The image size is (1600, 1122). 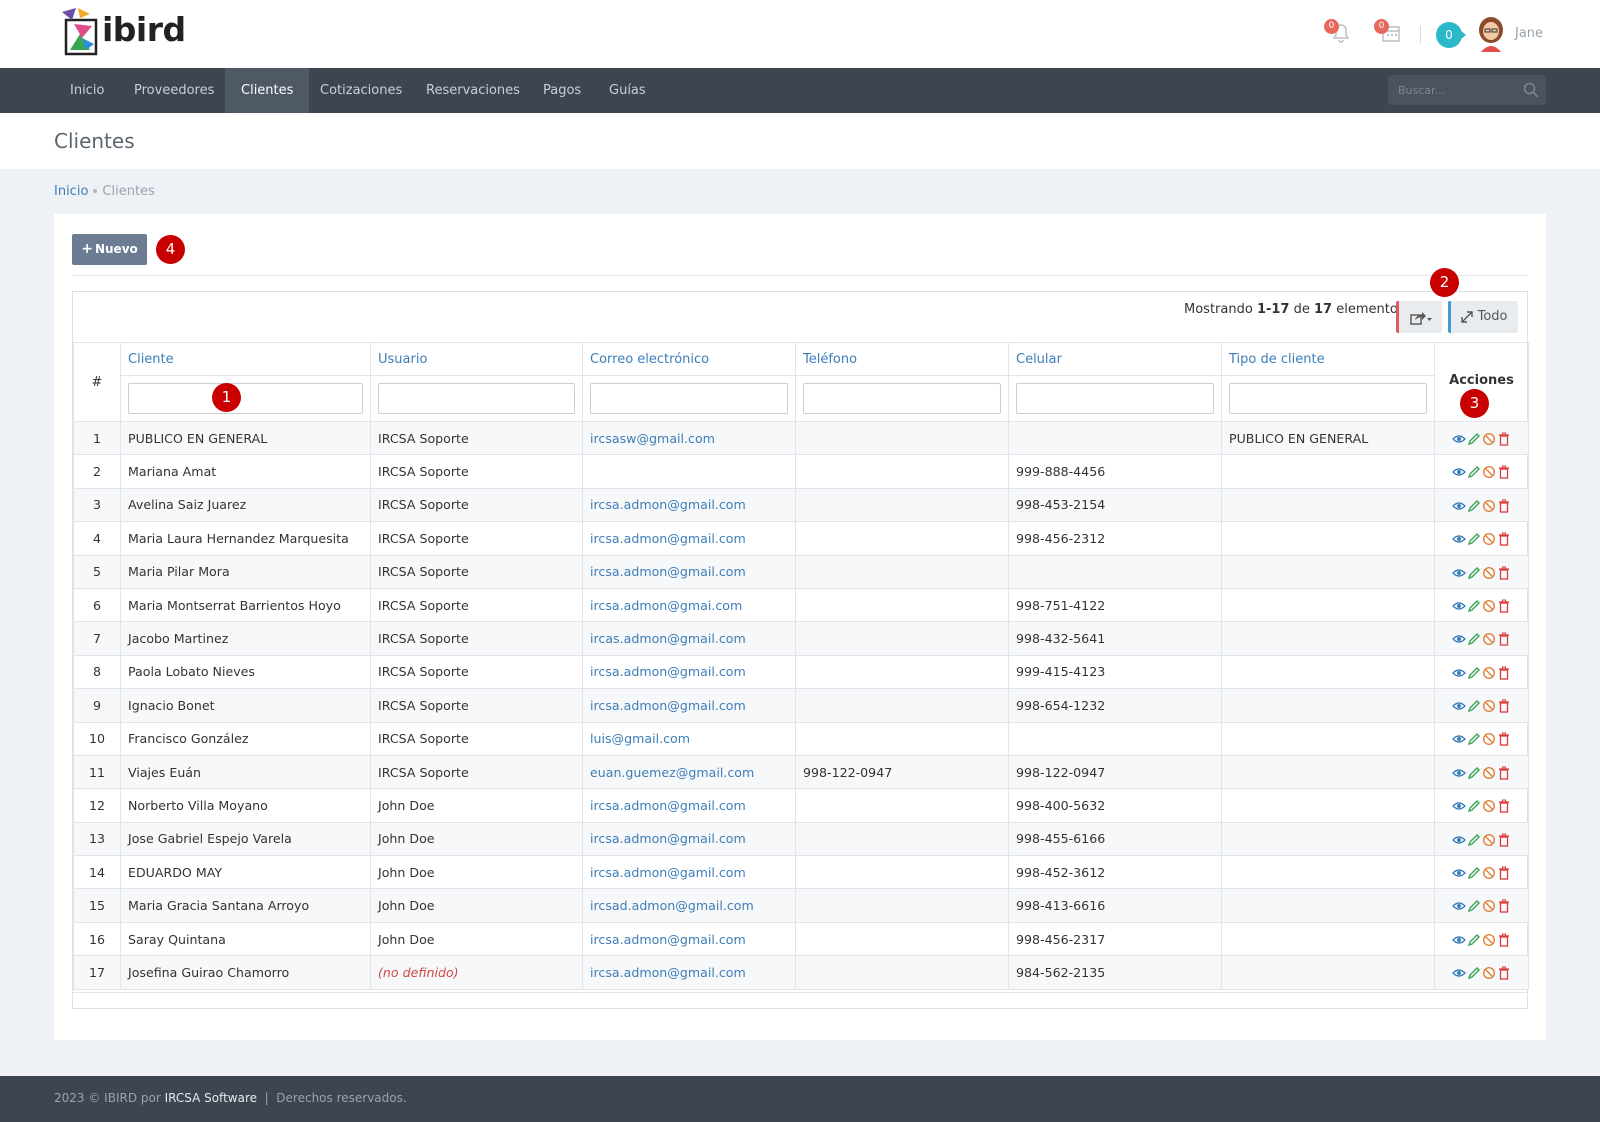 What do you see at coordinates (689, 638) in the screenshot?
I see `correo-cell: ircas.admon@gmail.com` at bounding box center [689, 638].